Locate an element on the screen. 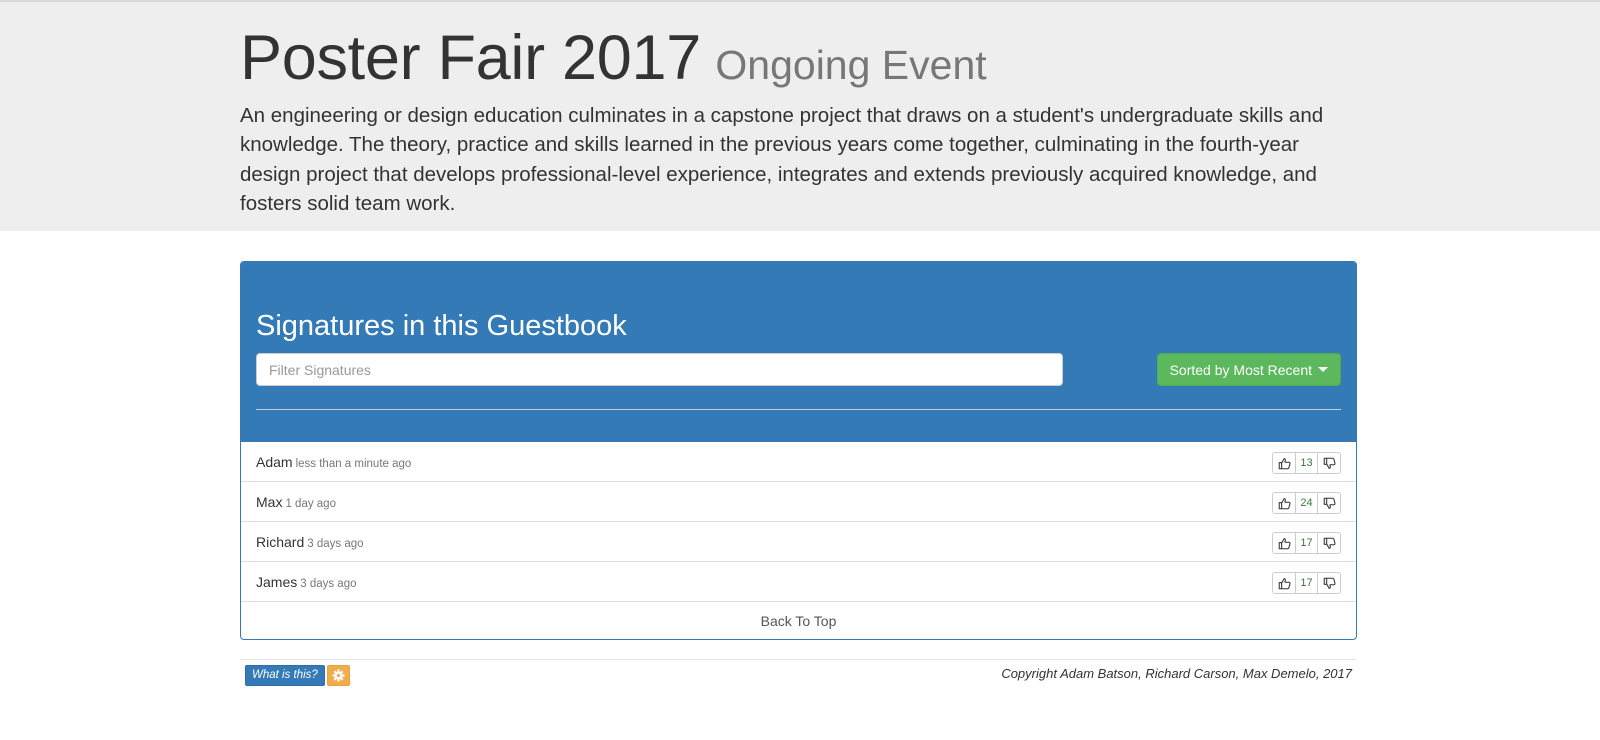 This screenshot has height=740, width=1600. divider is located at coordinates (798, 409).